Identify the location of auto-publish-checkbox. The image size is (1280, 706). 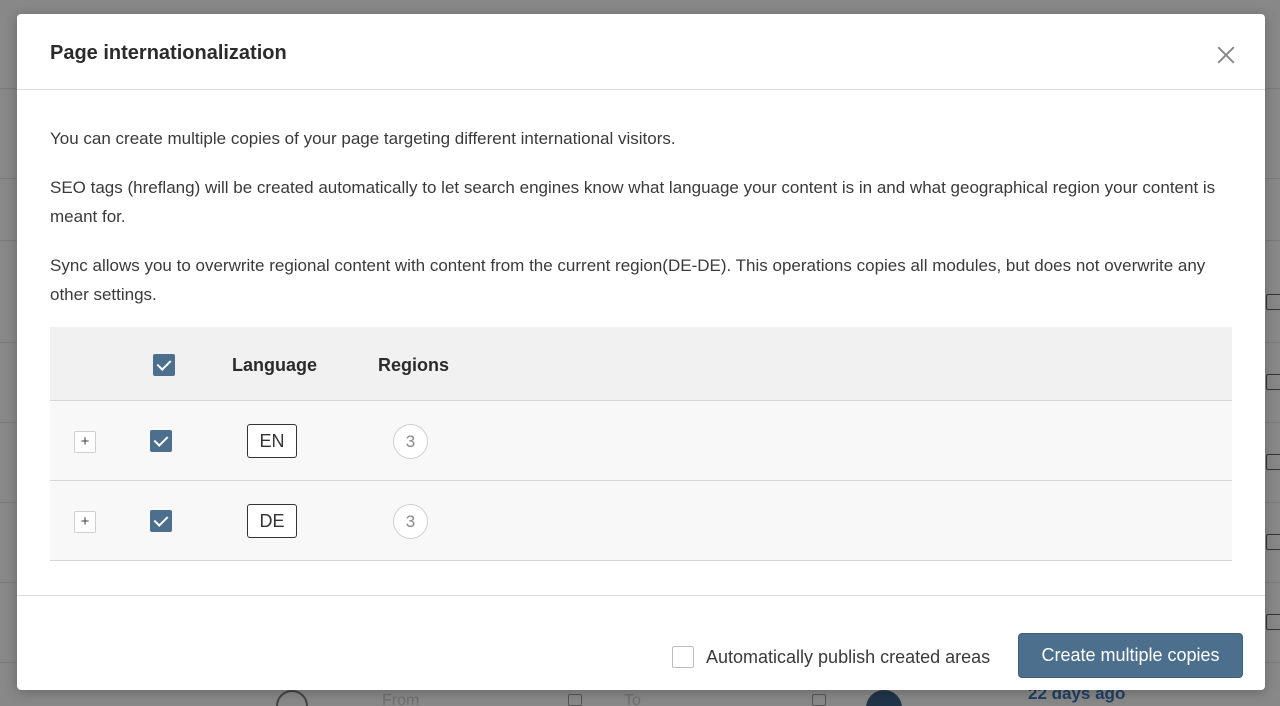
(683, 657).